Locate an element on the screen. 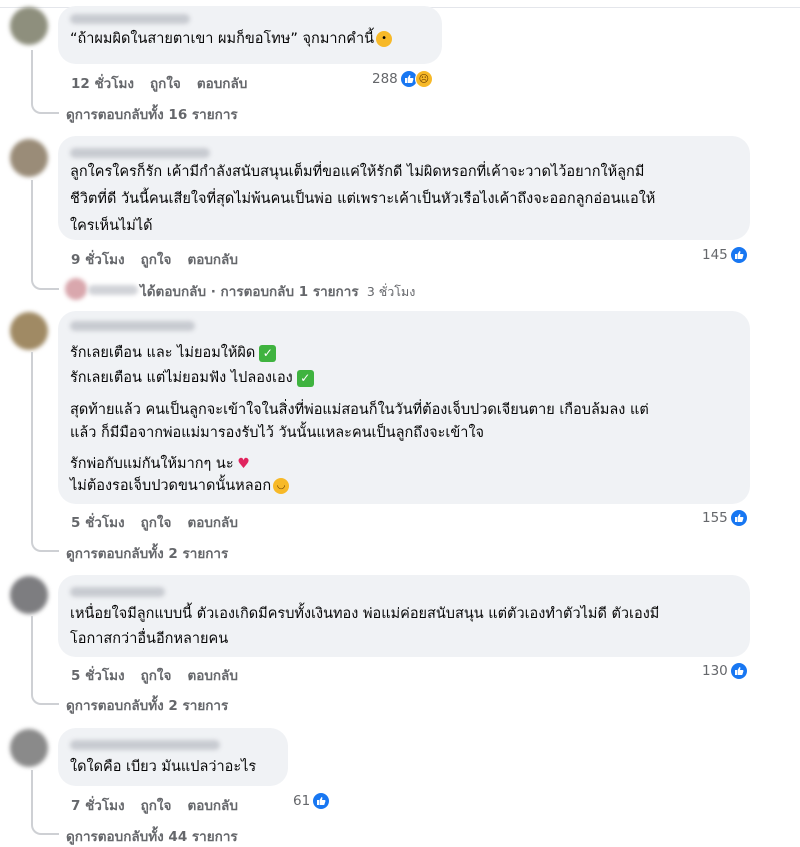  timestamp-link: 9 ชั่วโมง is located at coordinates (98, 260).